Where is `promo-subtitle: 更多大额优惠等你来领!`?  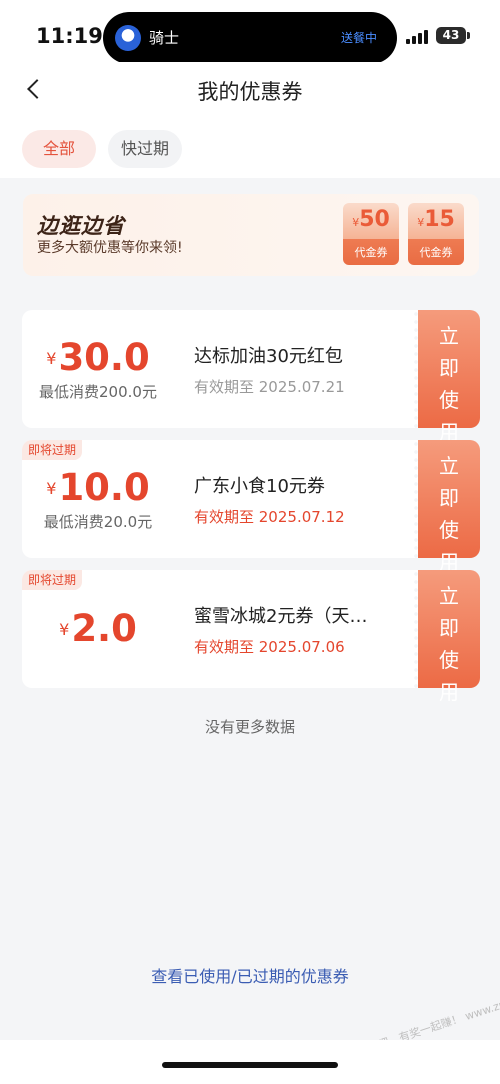 promo-subtitle: 更多大额优惠等你来领! is located at coordinates (110, 248).